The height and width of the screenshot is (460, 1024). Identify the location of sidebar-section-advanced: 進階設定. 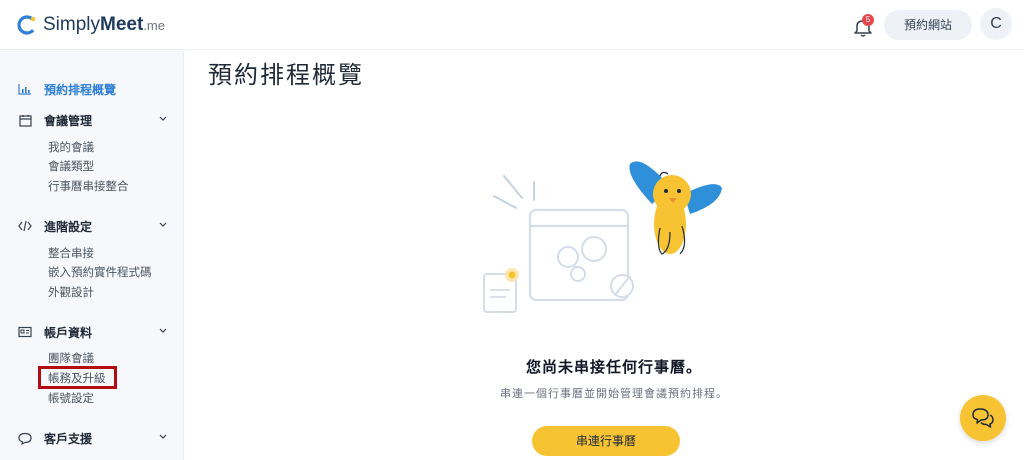
(93, 226).